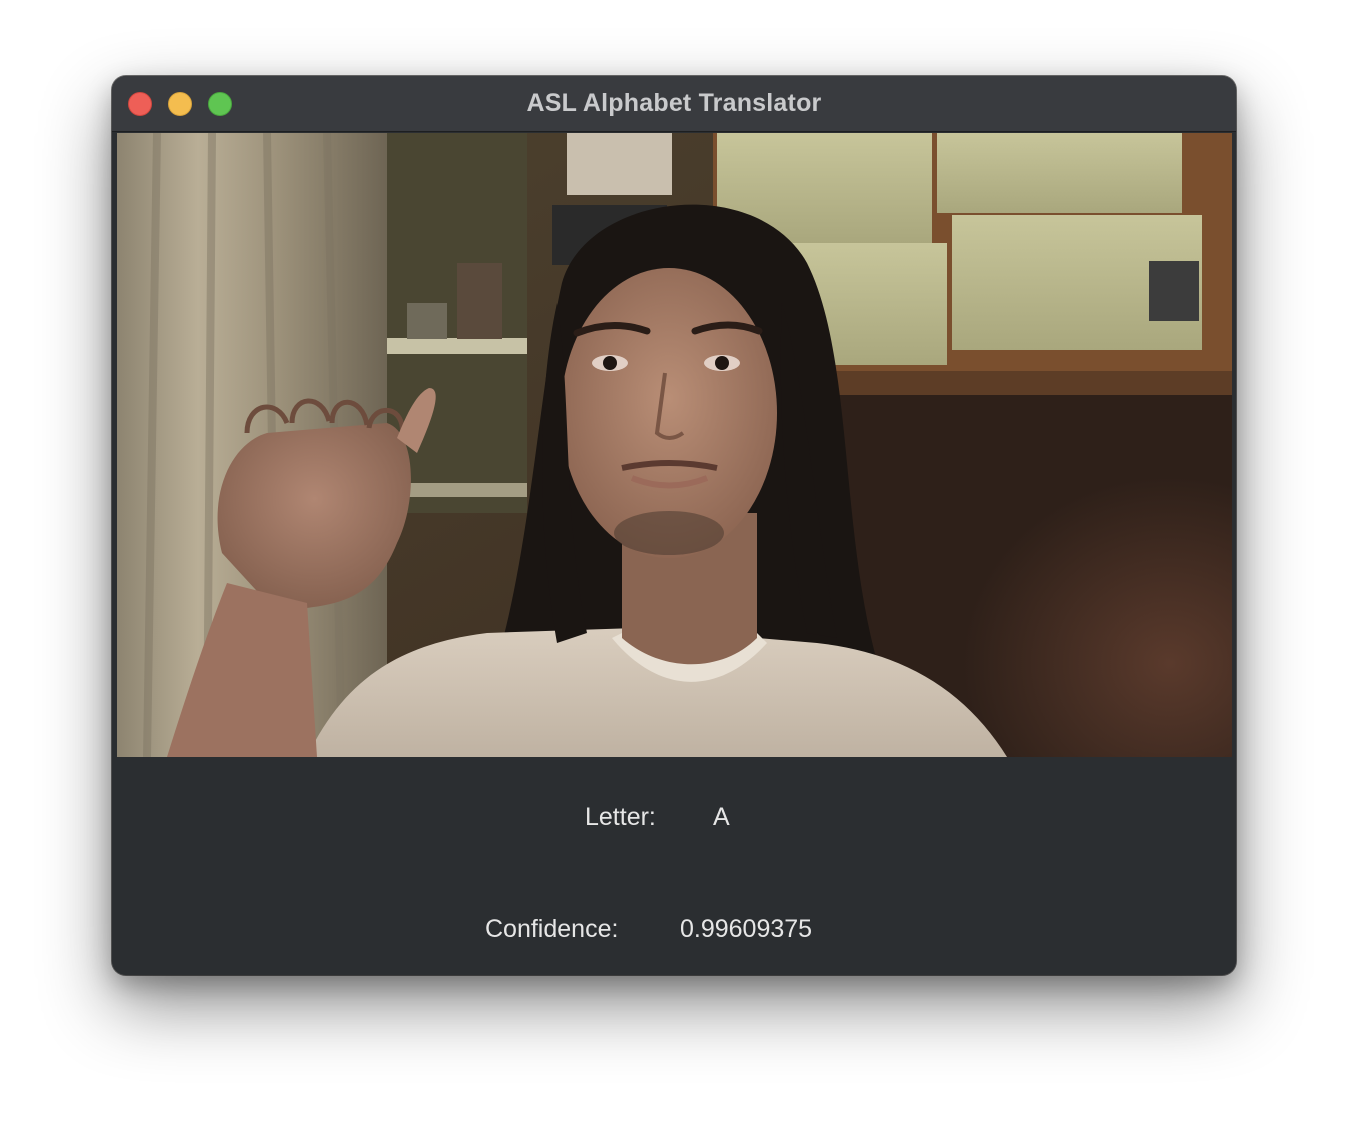  Describe the element at coordinates (620, 817) in the screenshot. I see `letter-label: Letter:` at that location.